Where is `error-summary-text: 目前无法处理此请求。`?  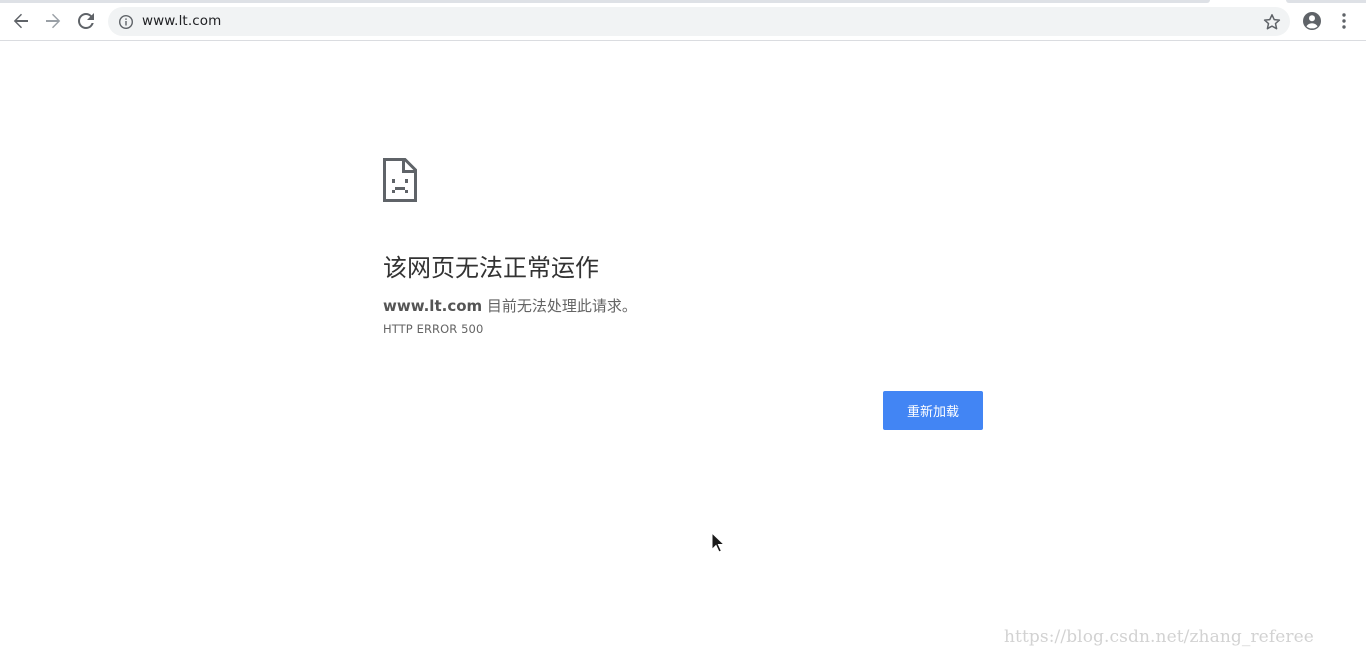 error-summary-text: 目前无法处理此请求。 is located at coordinates (559, 306).